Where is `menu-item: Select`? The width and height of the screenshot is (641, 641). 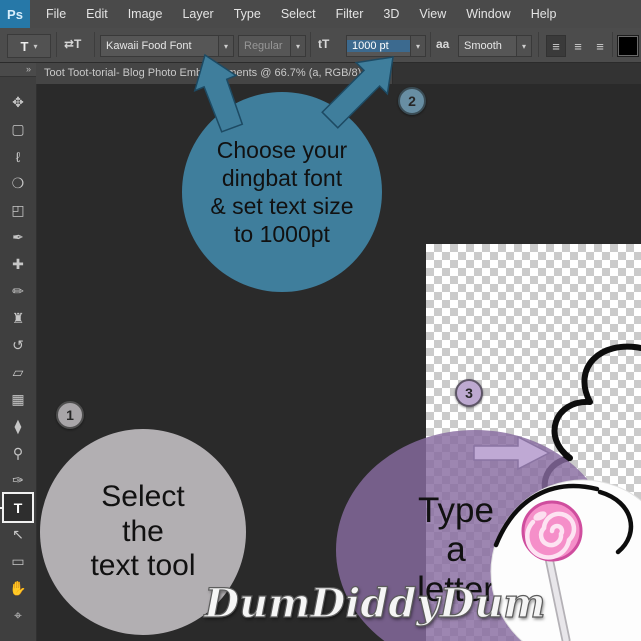 menu-item: Select is located at coordinates (298, 14).